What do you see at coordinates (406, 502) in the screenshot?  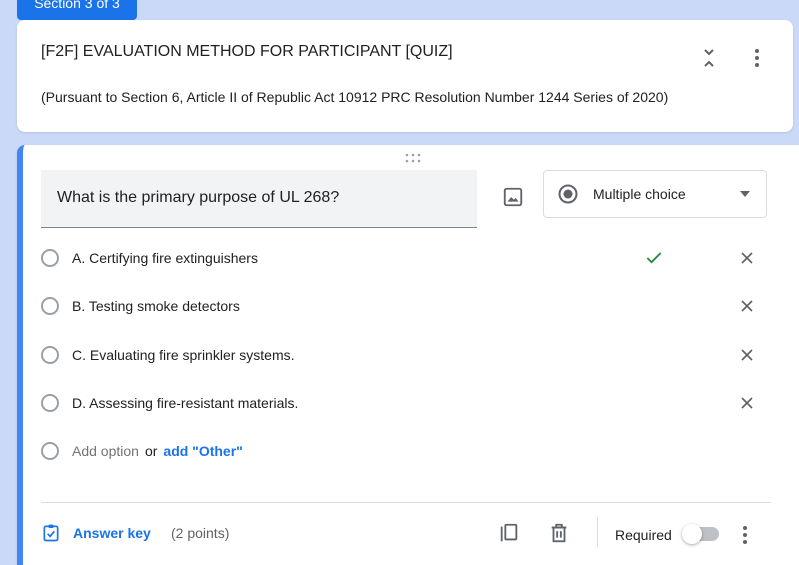 I see `footer-divider` at bounding box center [406, 502].